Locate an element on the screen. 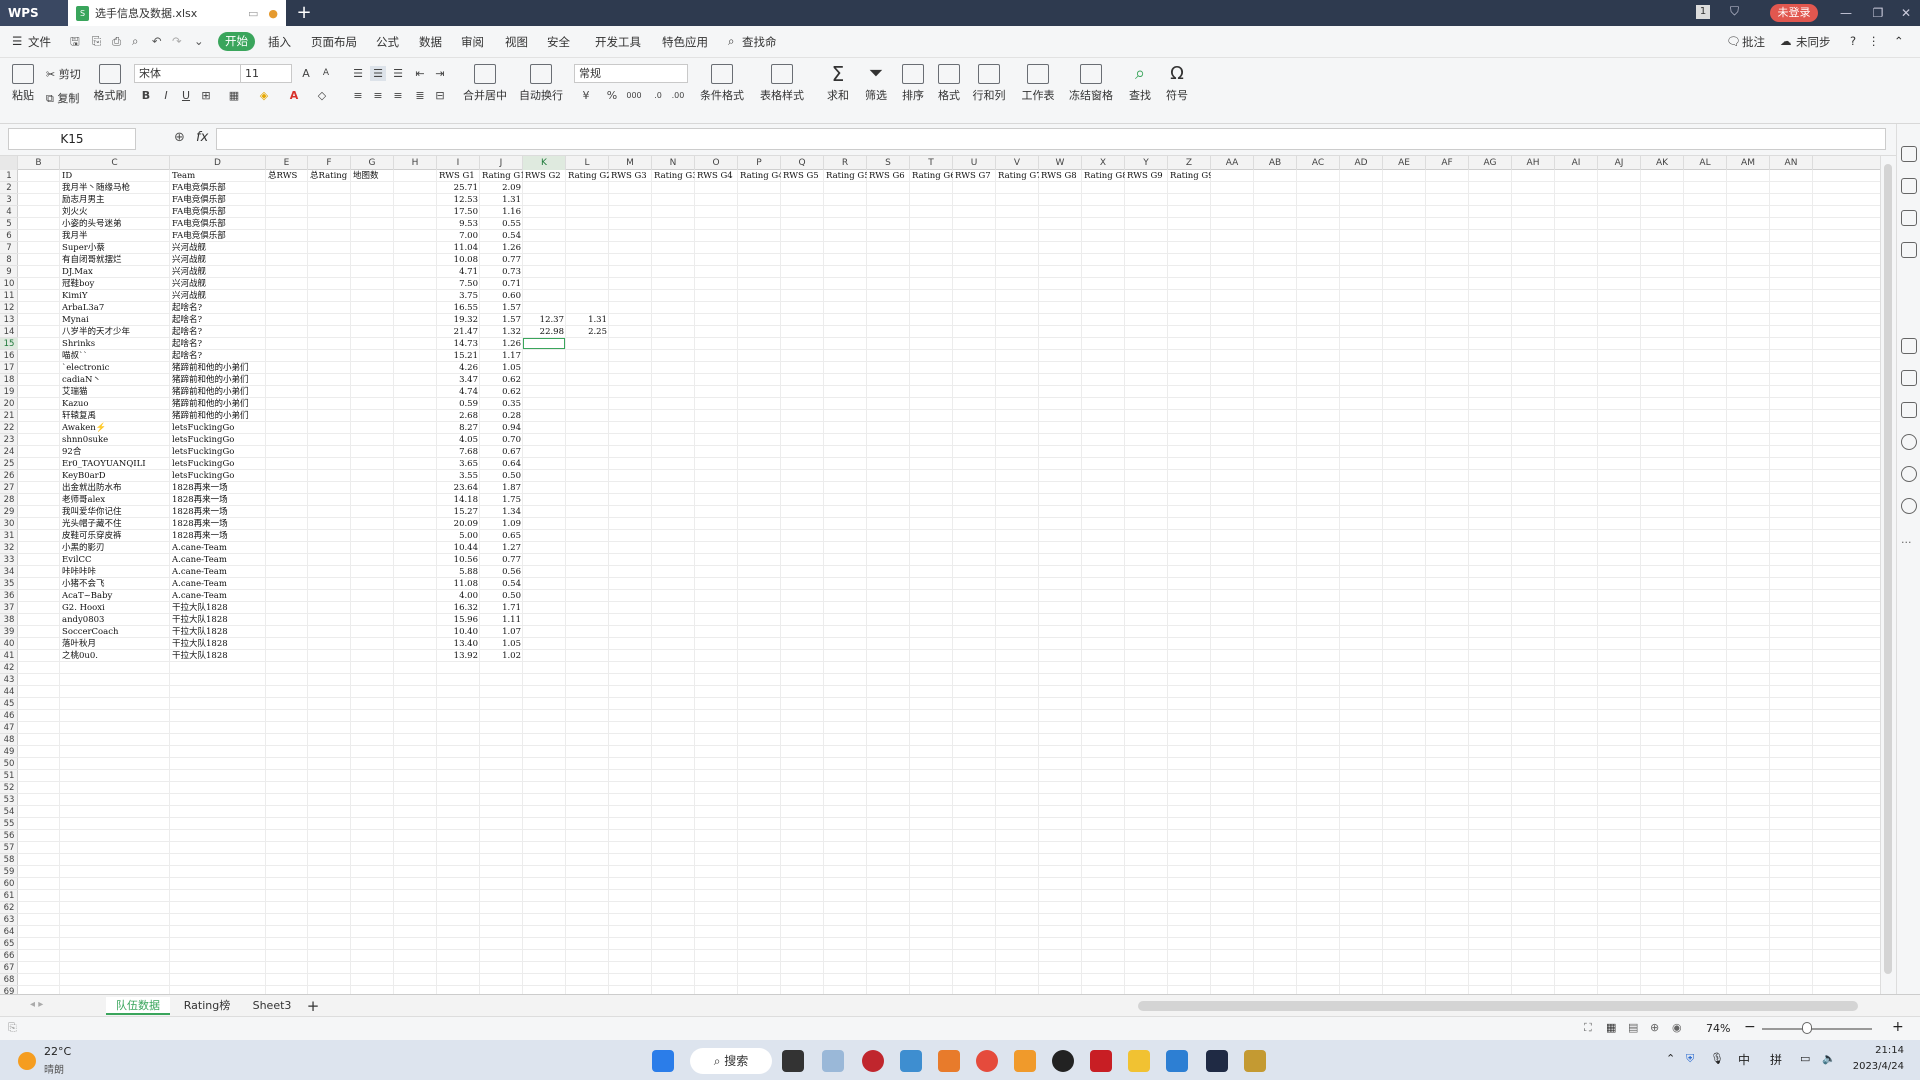  align-left-icon: ≡ is located at coordinates (358, 95).